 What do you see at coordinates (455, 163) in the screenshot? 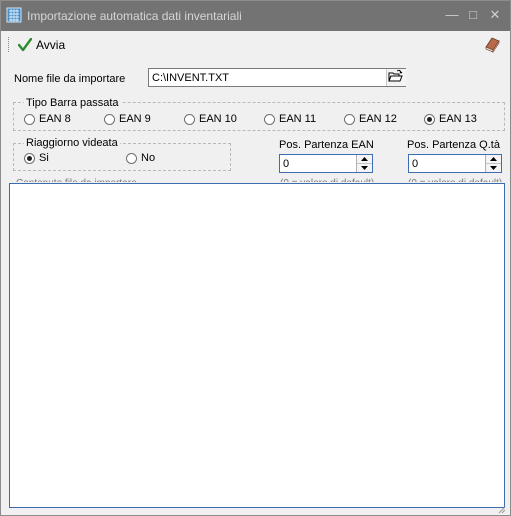
I see `pos-qta-stepper: 0` at bounding box center [455, 163].